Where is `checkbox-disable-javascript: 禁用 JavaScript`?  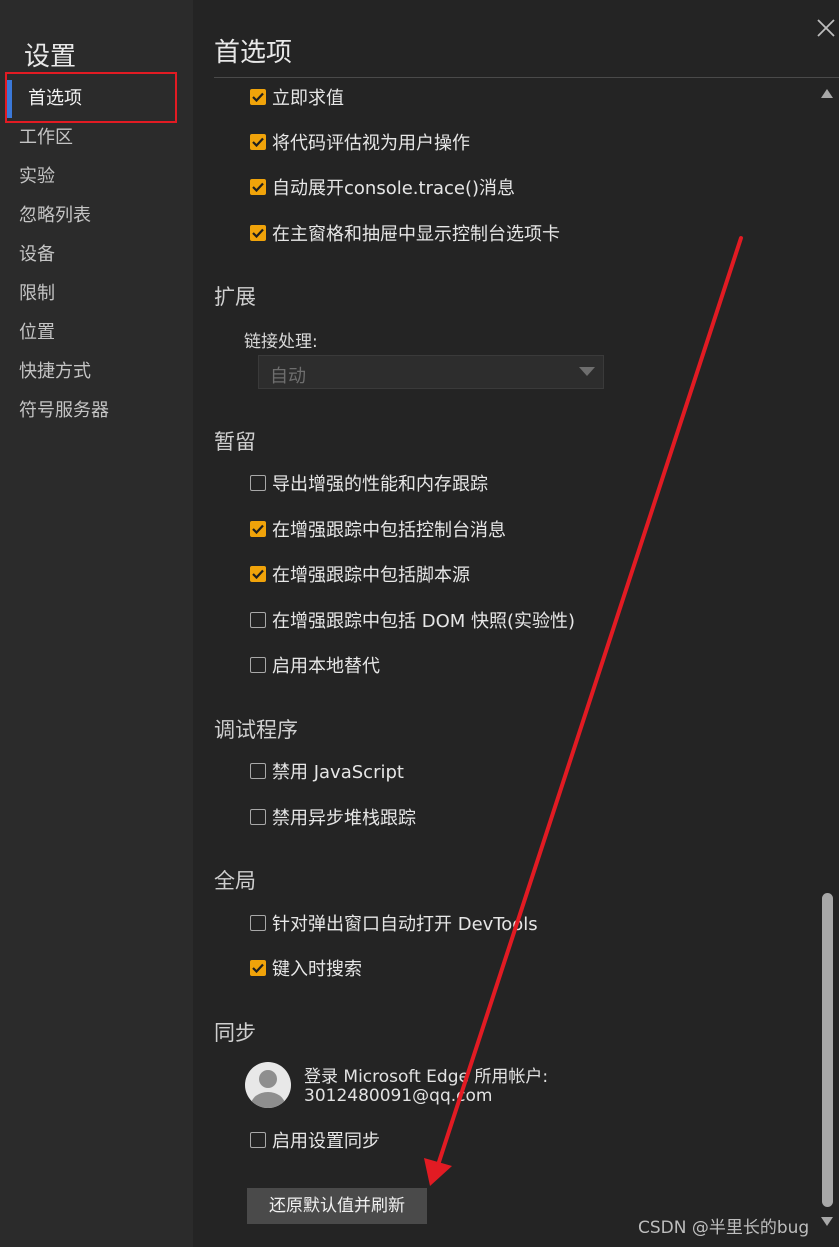
checkbox-disable-javascript: 禁用 JavaScript is located at coordinates (327, 771).